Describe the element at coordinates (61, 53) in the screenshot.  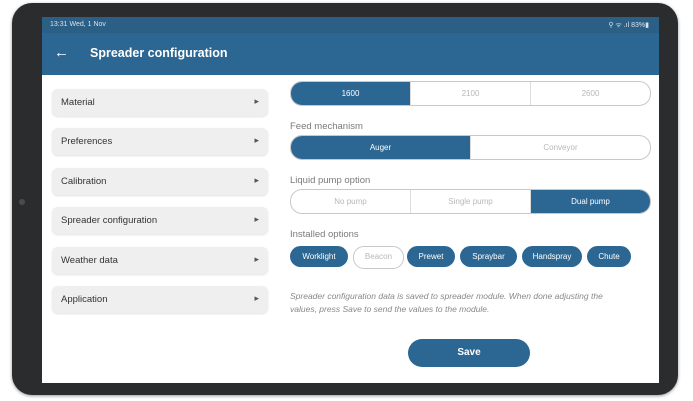
I see `arrow-left-icon: ←` at that location.